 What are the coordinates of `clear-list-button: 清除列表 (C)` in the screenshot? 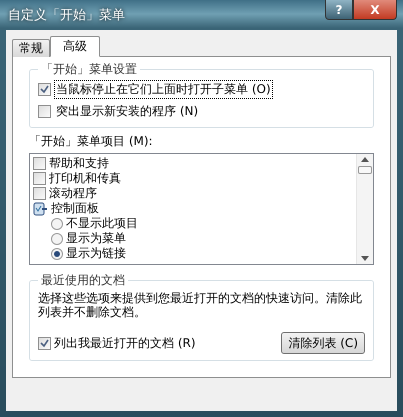 It's located at (323, 343).